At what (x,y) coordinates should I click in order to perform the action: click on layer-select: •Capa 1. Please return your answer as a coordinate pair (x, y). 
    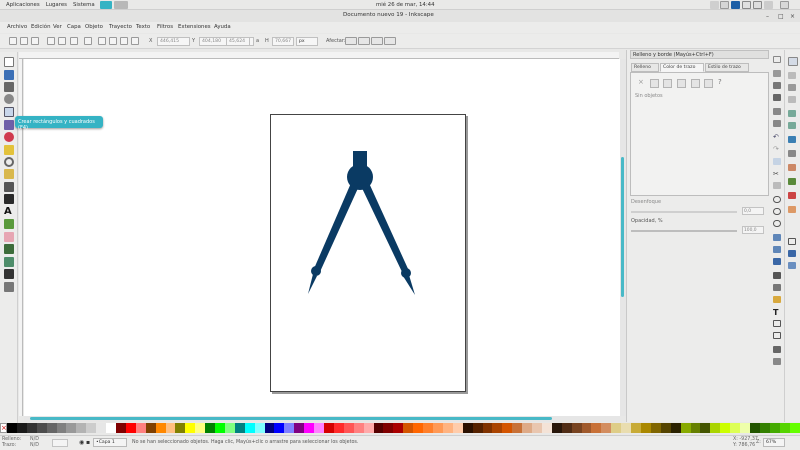
    Looking at the image, I should click on (110, 442).